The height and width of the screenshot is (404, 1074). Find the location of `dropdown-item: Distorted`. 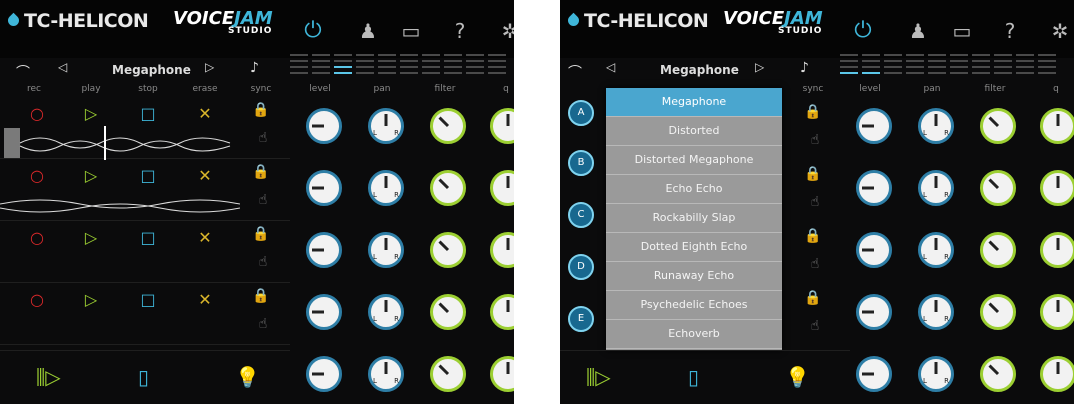

dropdown-item: Distorted is located at coordinates (694, 131).